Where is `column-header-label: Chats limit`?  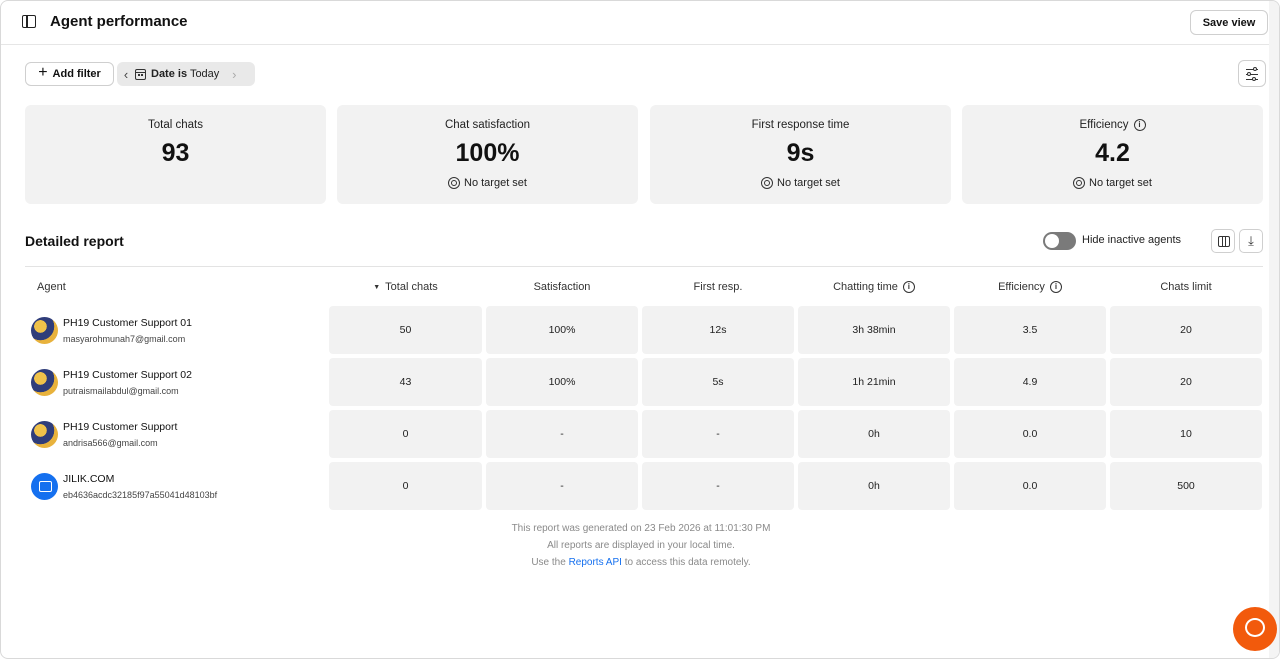 column-header-label: Chats limit is located at coordinates (1186, 287).